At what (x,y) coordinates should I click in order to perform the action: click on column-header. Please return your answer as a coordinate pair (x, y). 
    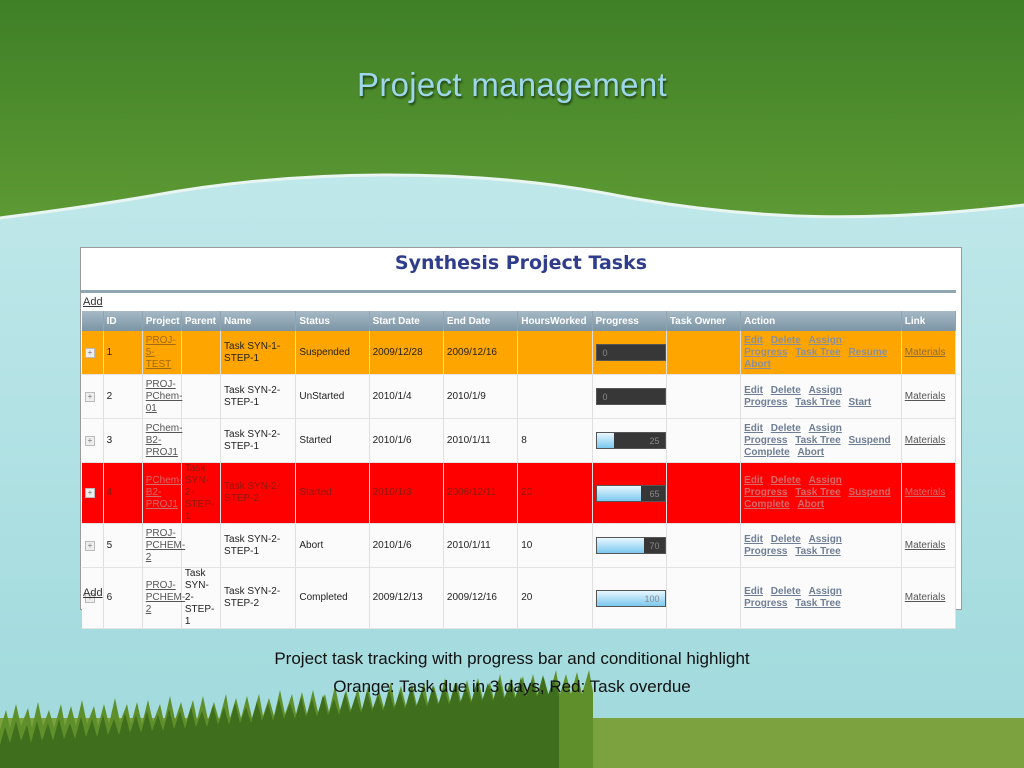
    Looking at the image, I should click on (93, 321).